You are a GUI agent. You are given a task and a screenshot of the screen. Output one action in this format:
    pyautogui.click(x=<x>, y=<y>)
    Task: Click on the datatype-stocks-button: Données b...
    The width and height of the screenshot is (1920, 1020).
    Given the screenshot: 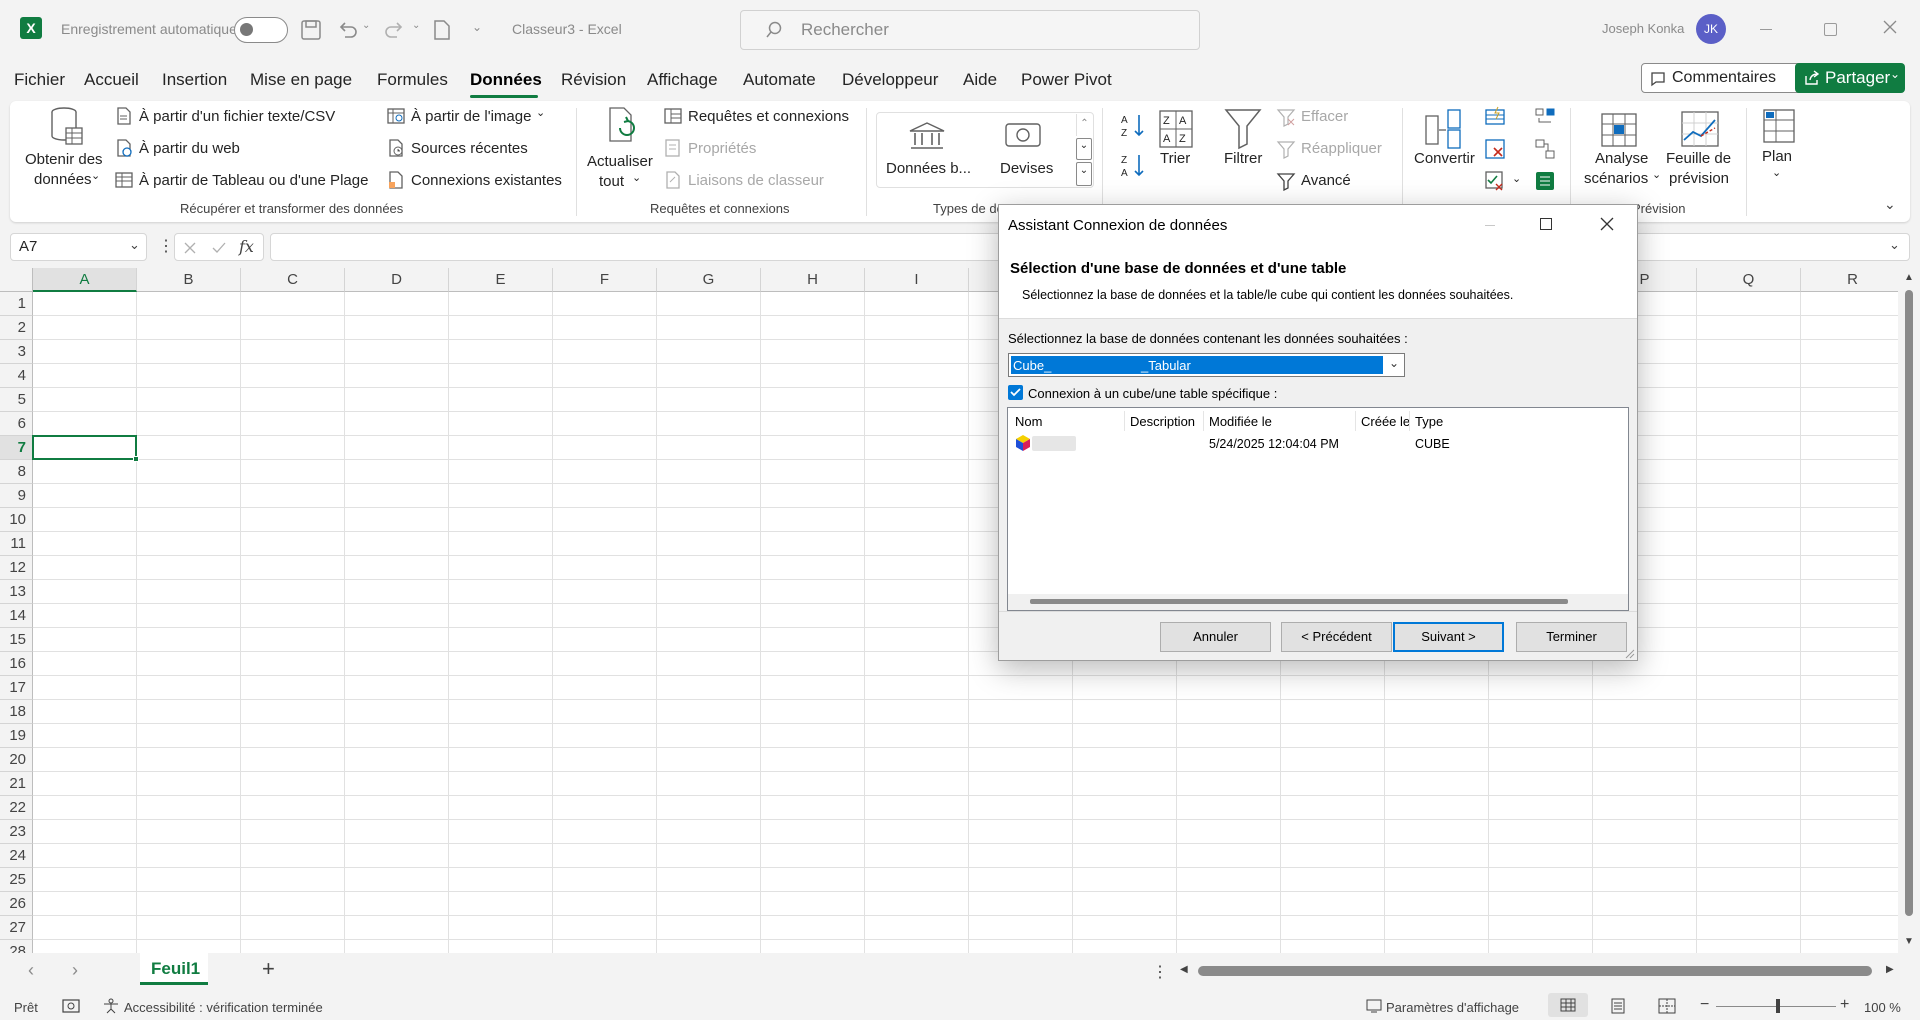 What is the action you would take?
    pyautogui.click(x=927, y=150)
    